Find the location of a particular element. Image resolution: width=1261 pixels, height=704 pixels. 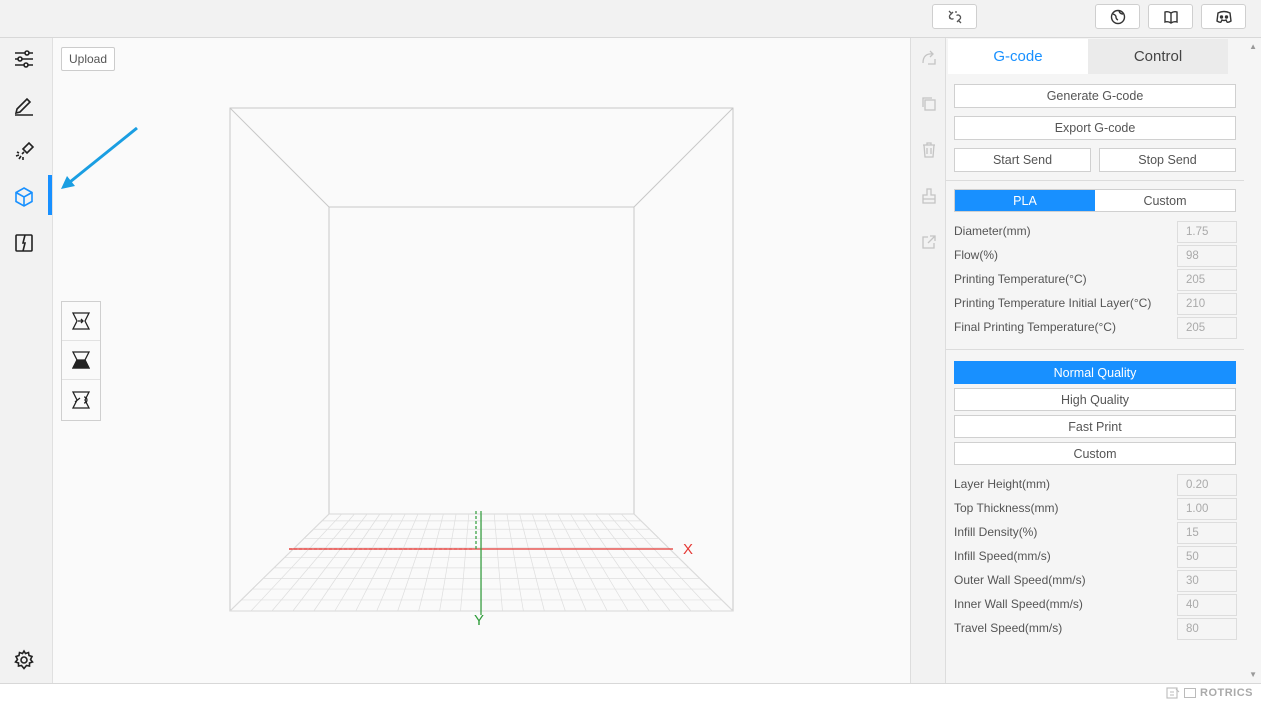

copy-icon is located at coordinates (929, 104).